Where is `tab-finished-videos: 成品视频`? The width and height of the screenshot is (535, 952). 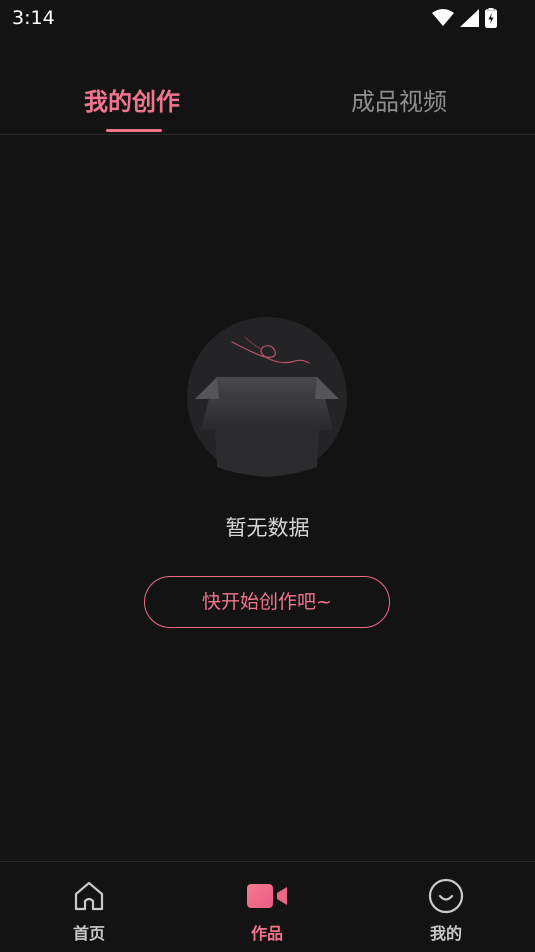 tab-finished-videos: 成品视频 is located at coordinates (399, 99).